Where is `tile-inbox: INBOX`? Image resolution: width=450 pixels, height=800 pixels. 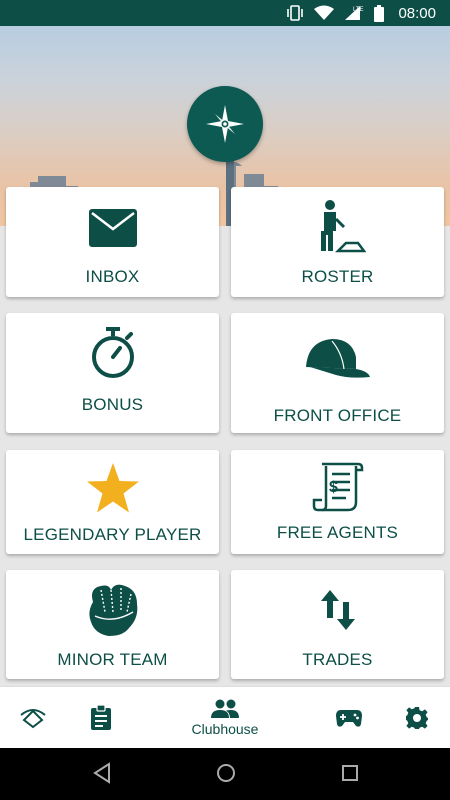
tile-inbox: INBOX is located at coordinates (112, 242).